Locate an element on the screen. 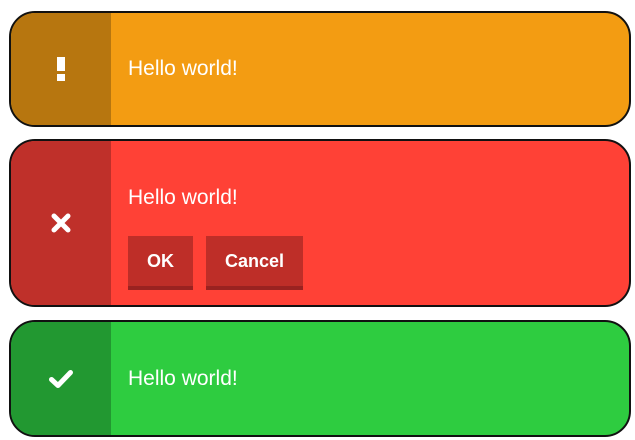  error-actions: OK Cancel is located at coordinates (378, 263).